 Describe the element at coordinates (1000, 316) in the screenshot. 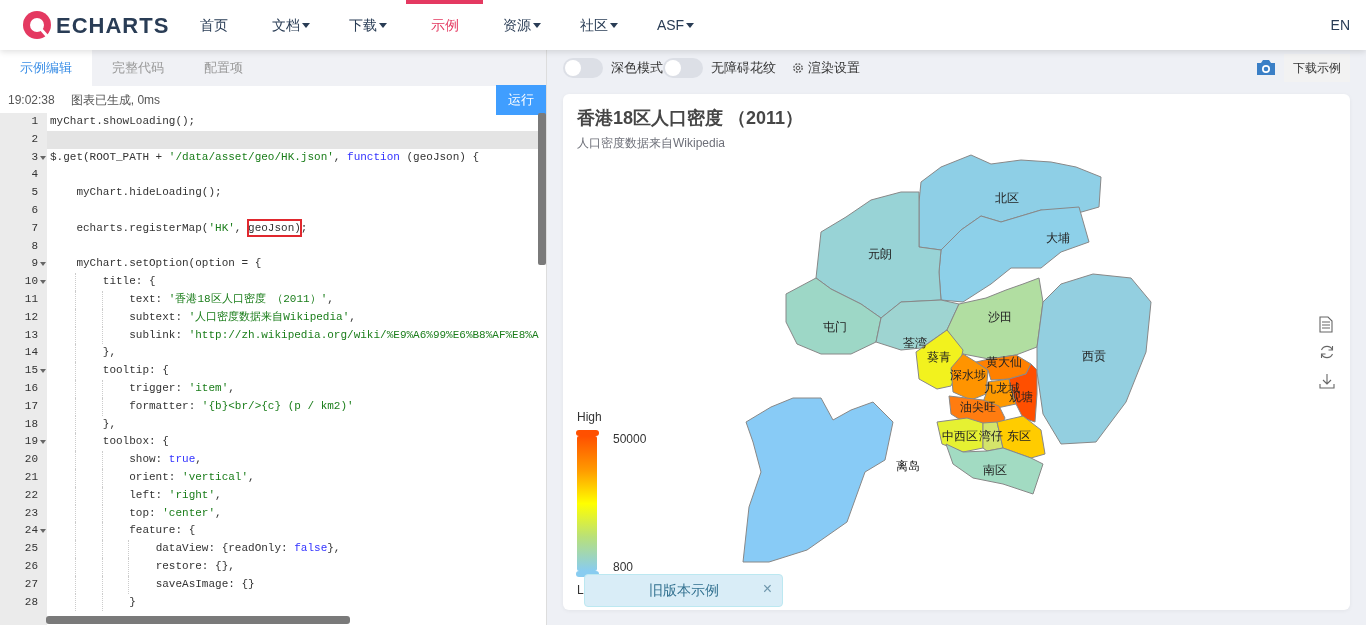

I see `region-label: 沙田` at that location.